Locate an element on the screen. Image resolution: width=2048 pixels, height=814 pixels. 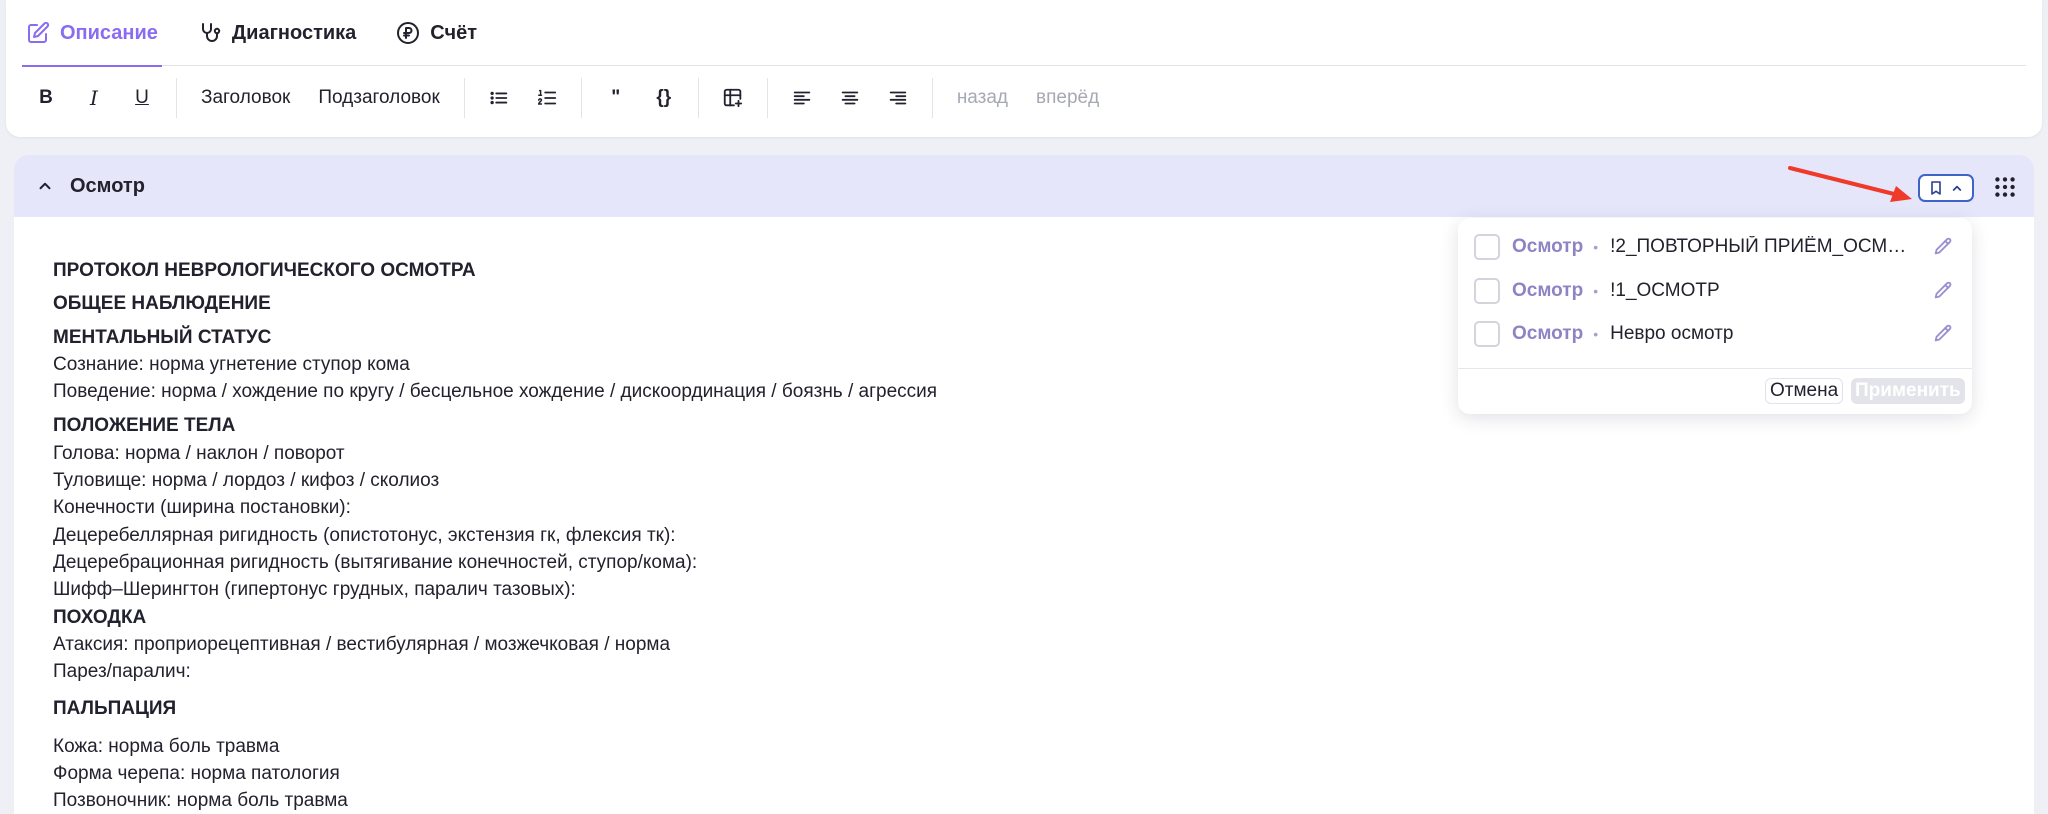
template-item: Осмотр • !2_ПОВТОРНЫЙ ПРИЁМ_ОСМОТР is located at coordinates (1715, 247).